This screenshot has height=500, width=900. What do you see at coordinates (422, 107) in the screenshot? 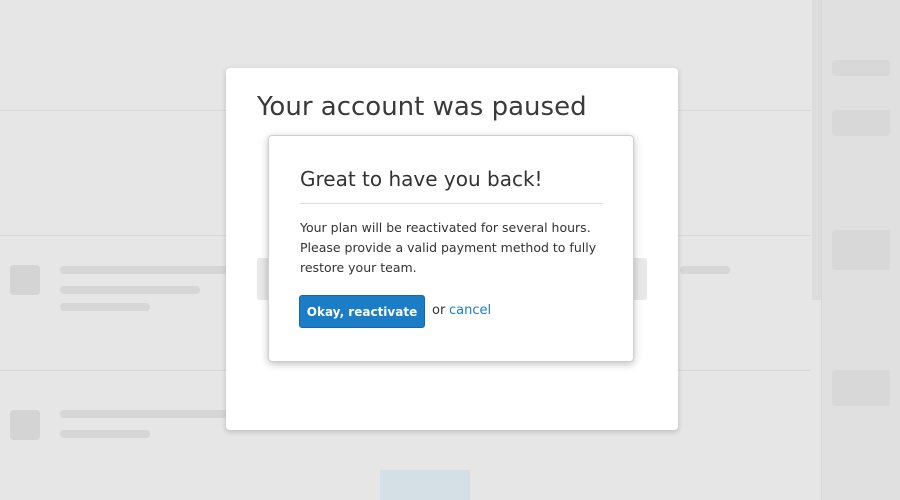
I see `modal-title: Your account was paused` at bounding box center [422, 107].